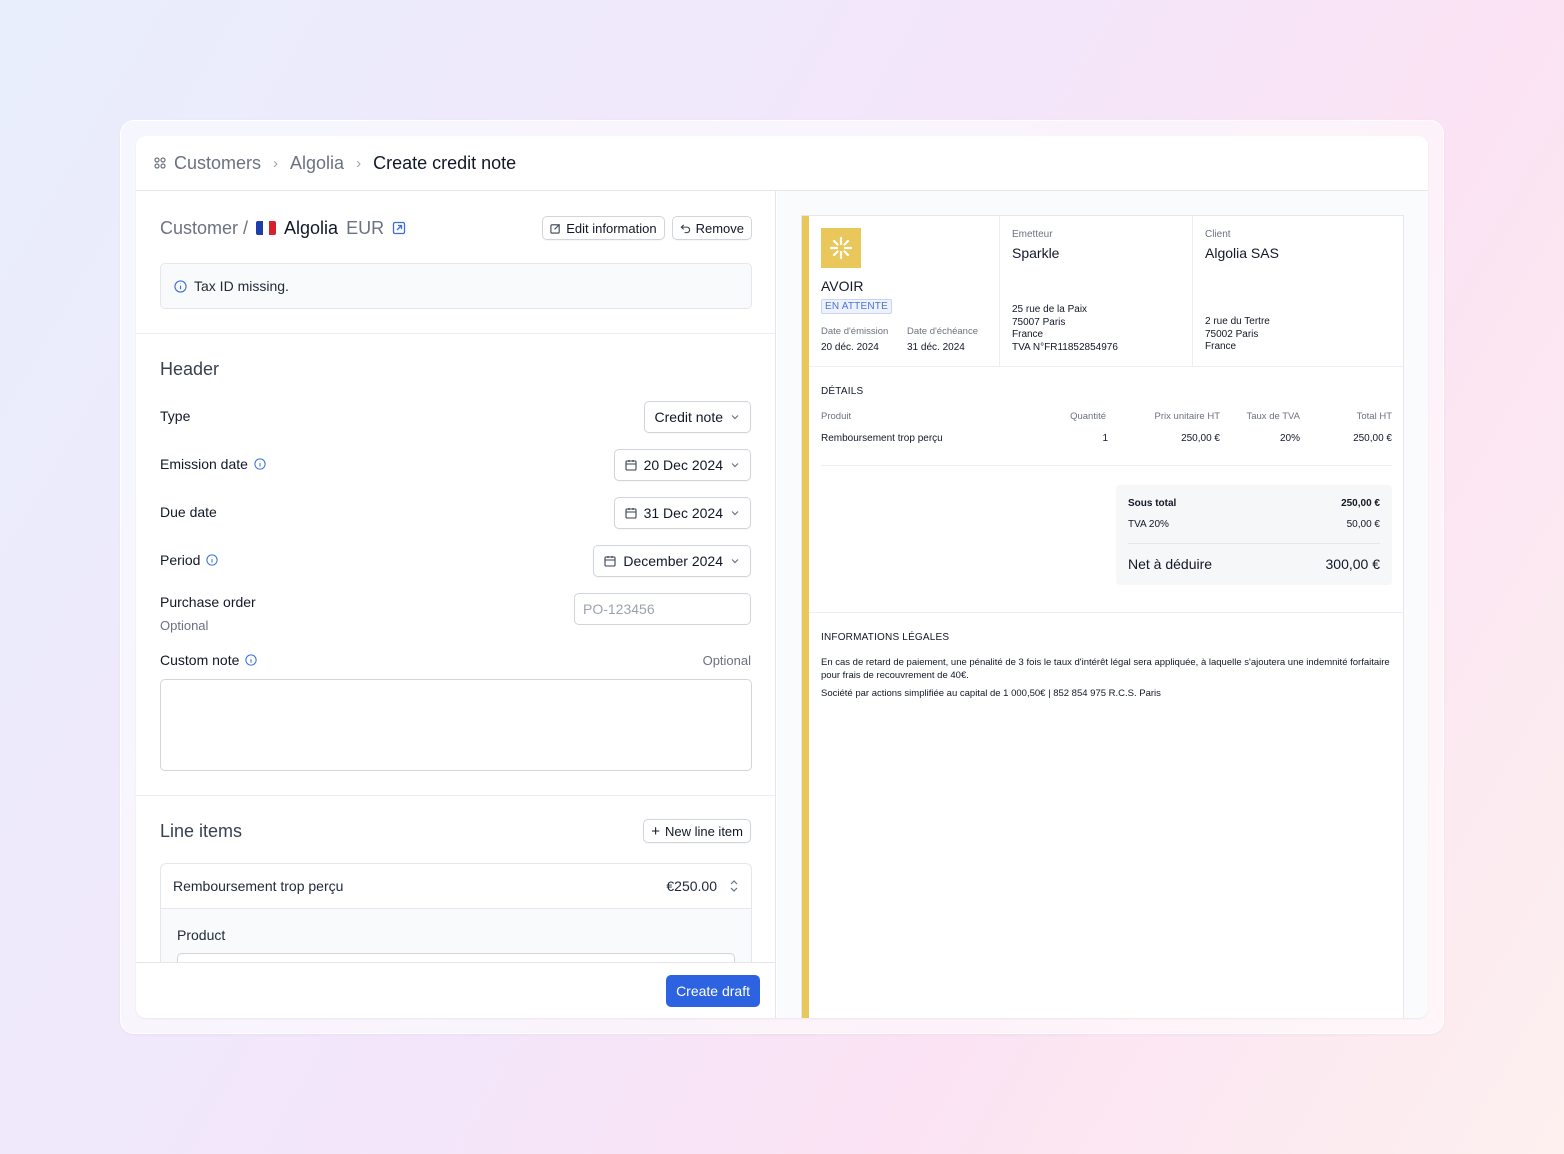 Image resolution: width=1564 pixels, height=1154 pixels. I want to click on issuer-label: Emetteur, so click(1032, 234).